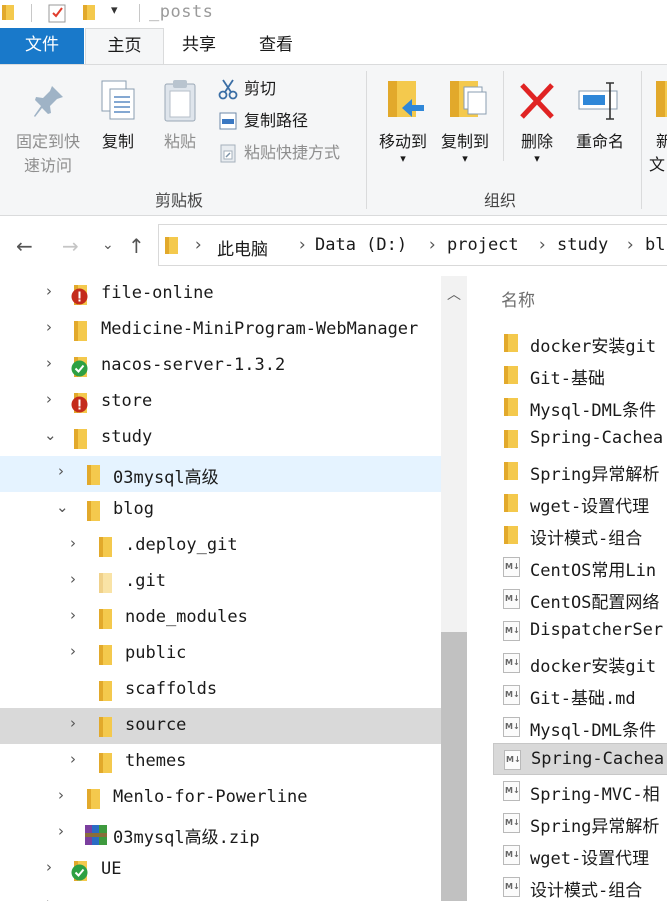 This screenshot has height=901, width=667. I want to click on tree-item-medicine-miniprogram: › Medicine-MiniProgram-WebManager, so click(220, 330).